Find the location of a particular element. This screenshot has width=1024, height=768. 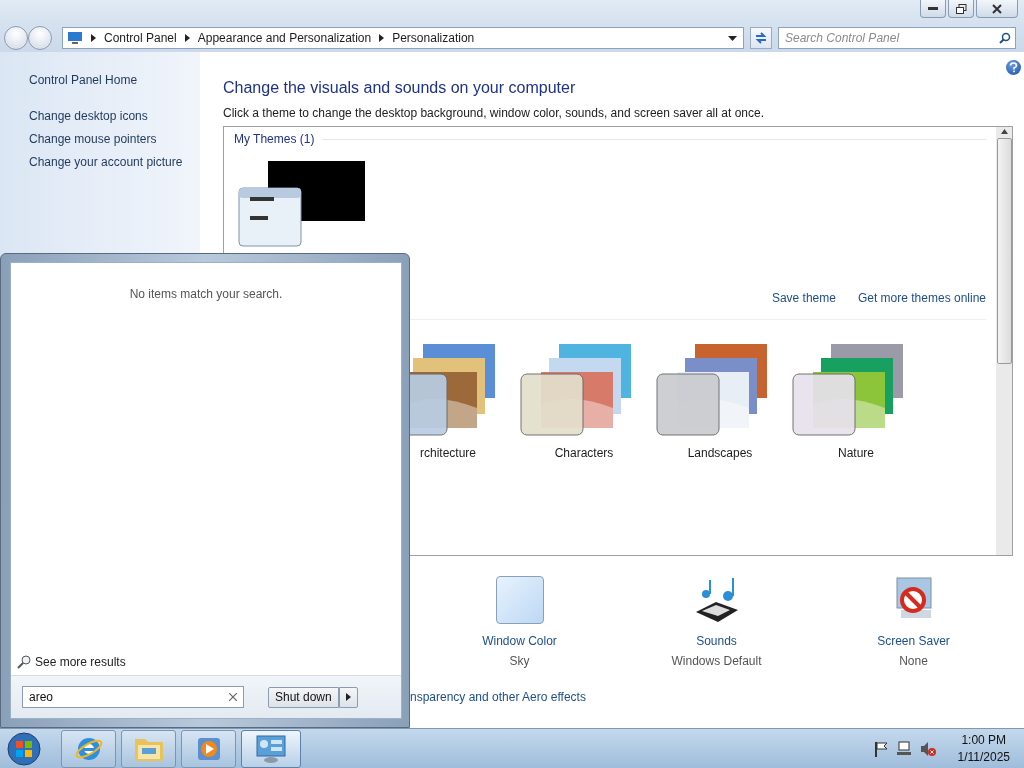

triangle-right-icon is located at coordinates (348, 697).